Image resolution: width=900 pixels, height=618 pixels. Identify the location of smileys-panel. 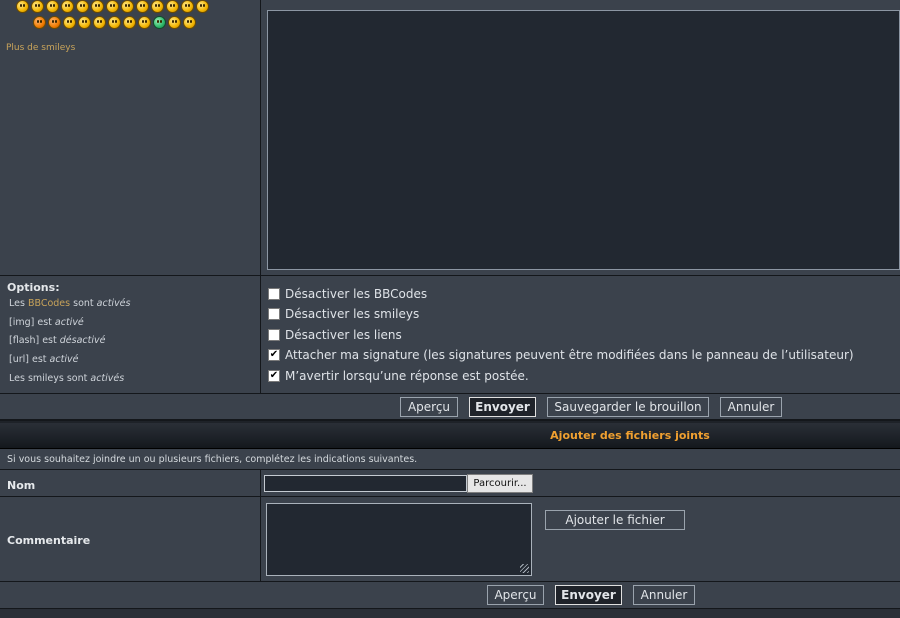
(130, 138).